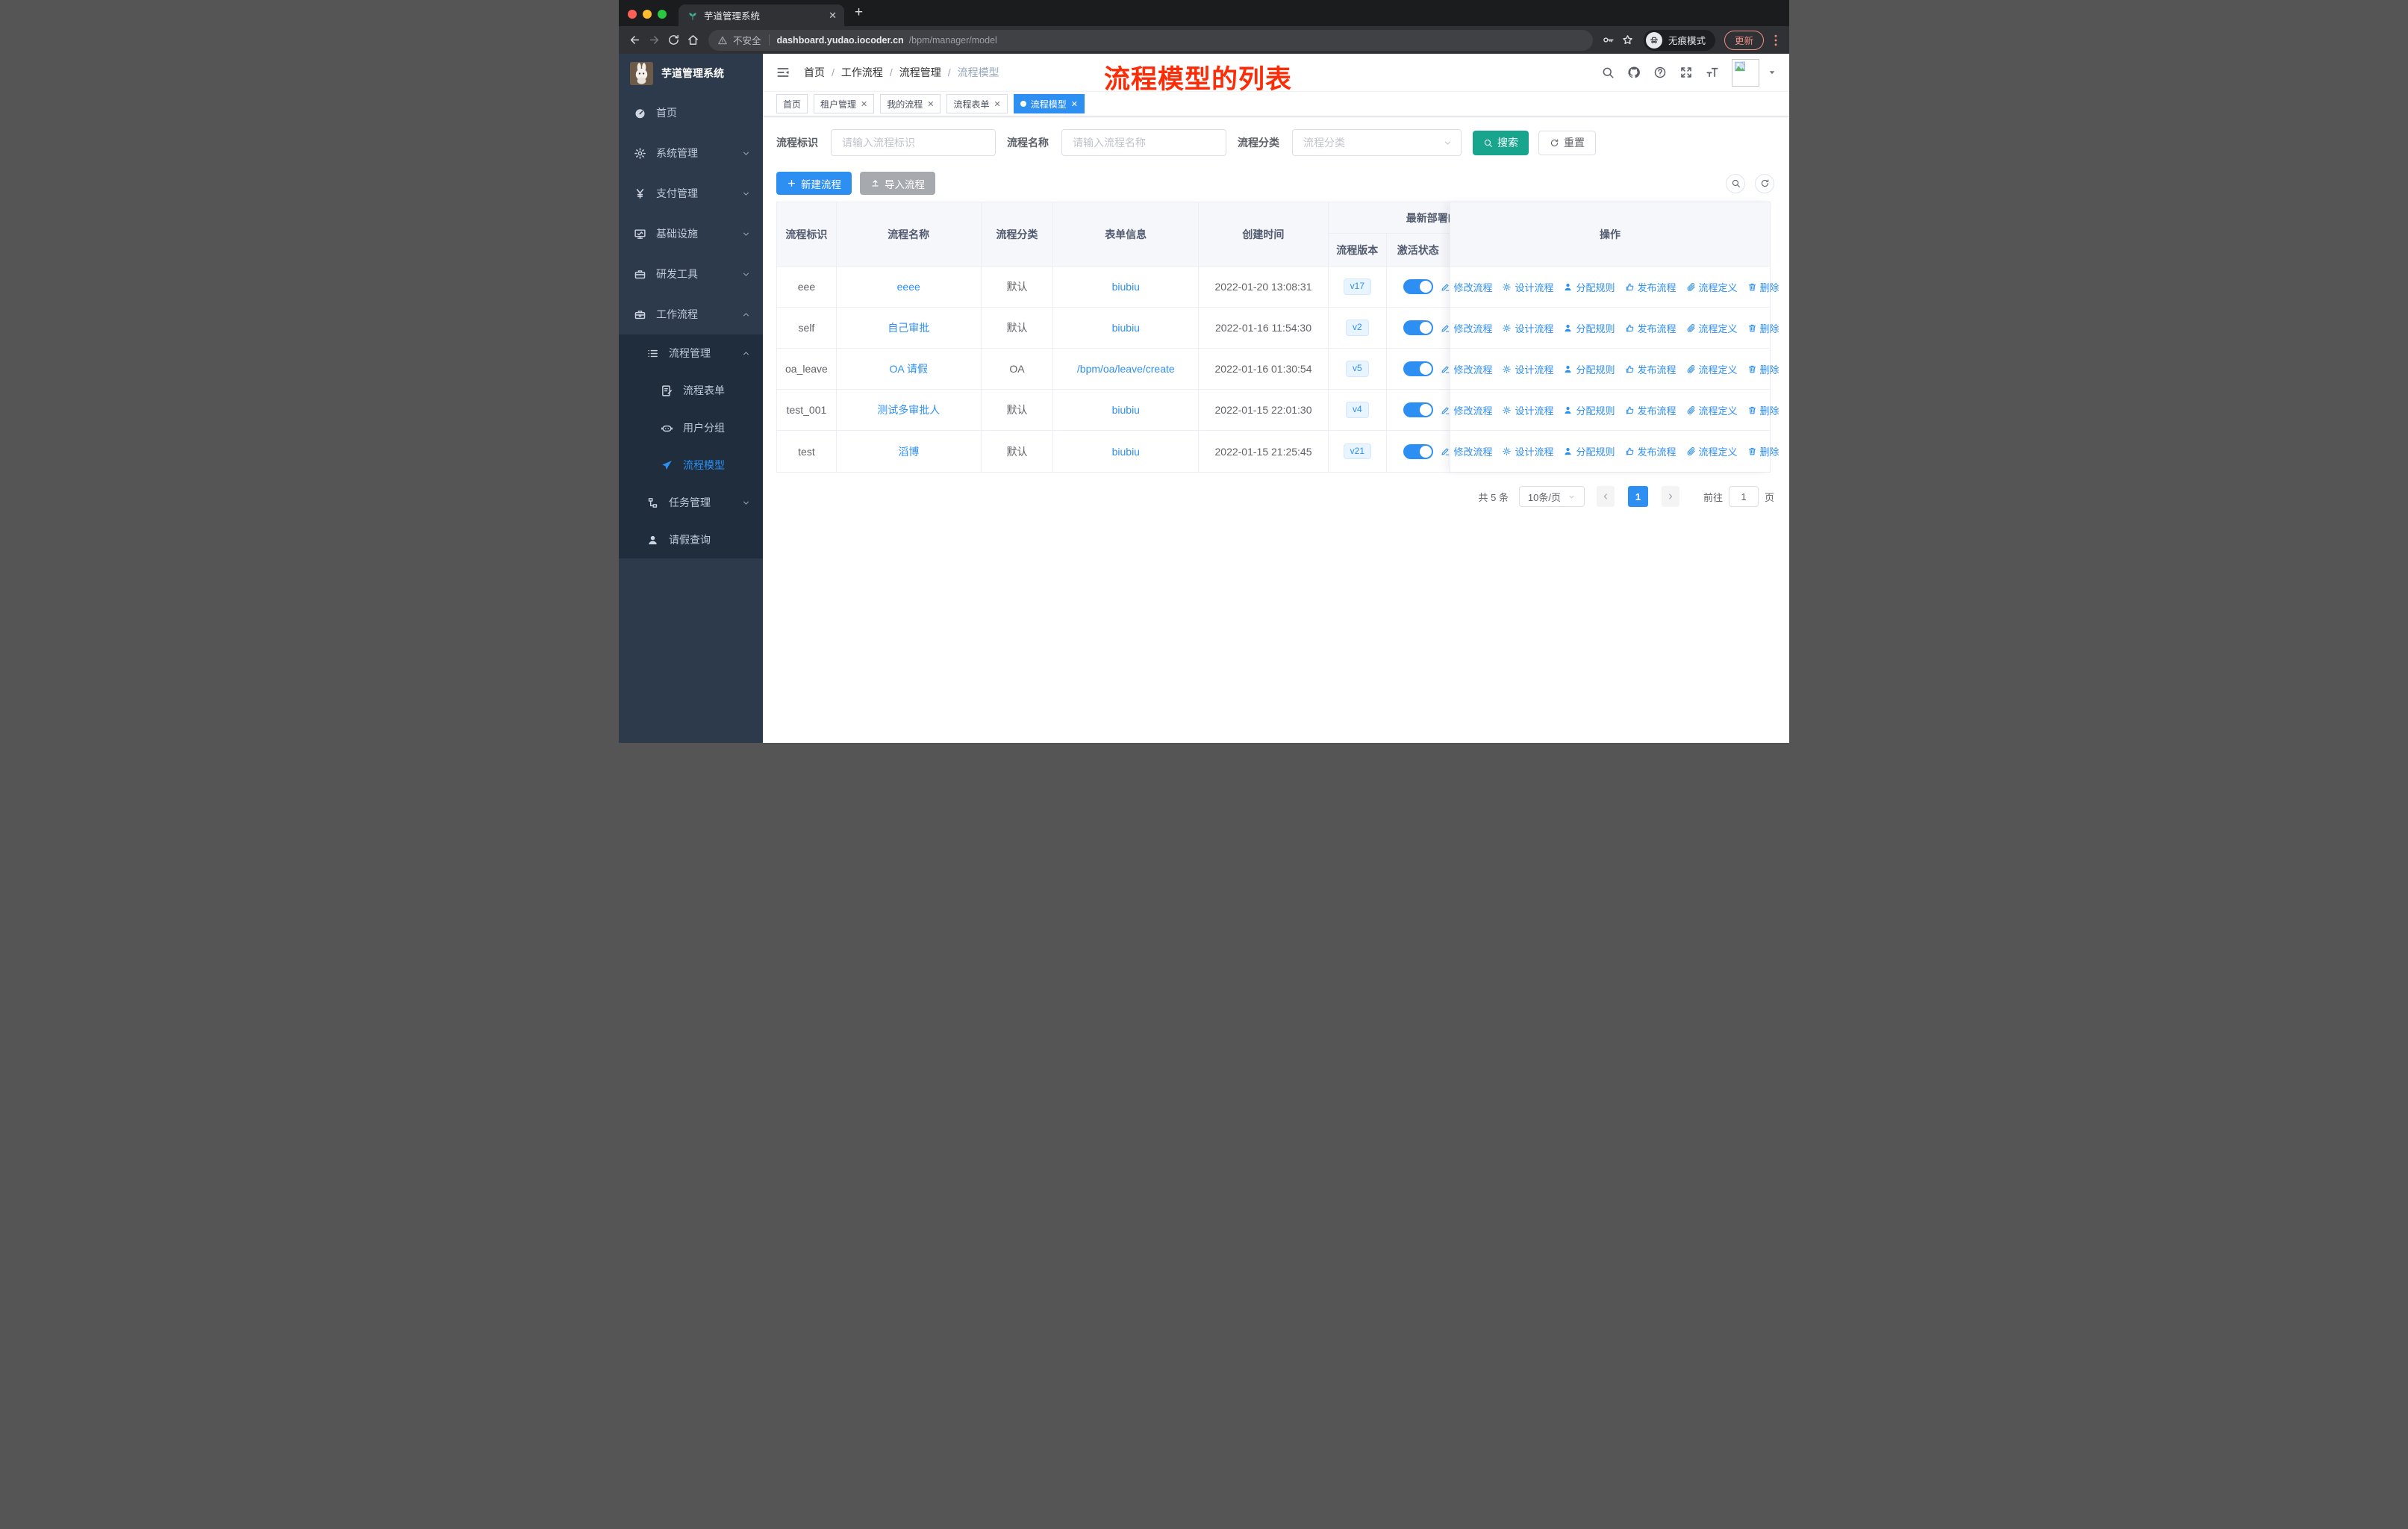 The height and width of the screenshot is (1529, 2408). Describe the element at coordinates (1712, 72) in the screenshot. I see `font-size-icon` at that location.